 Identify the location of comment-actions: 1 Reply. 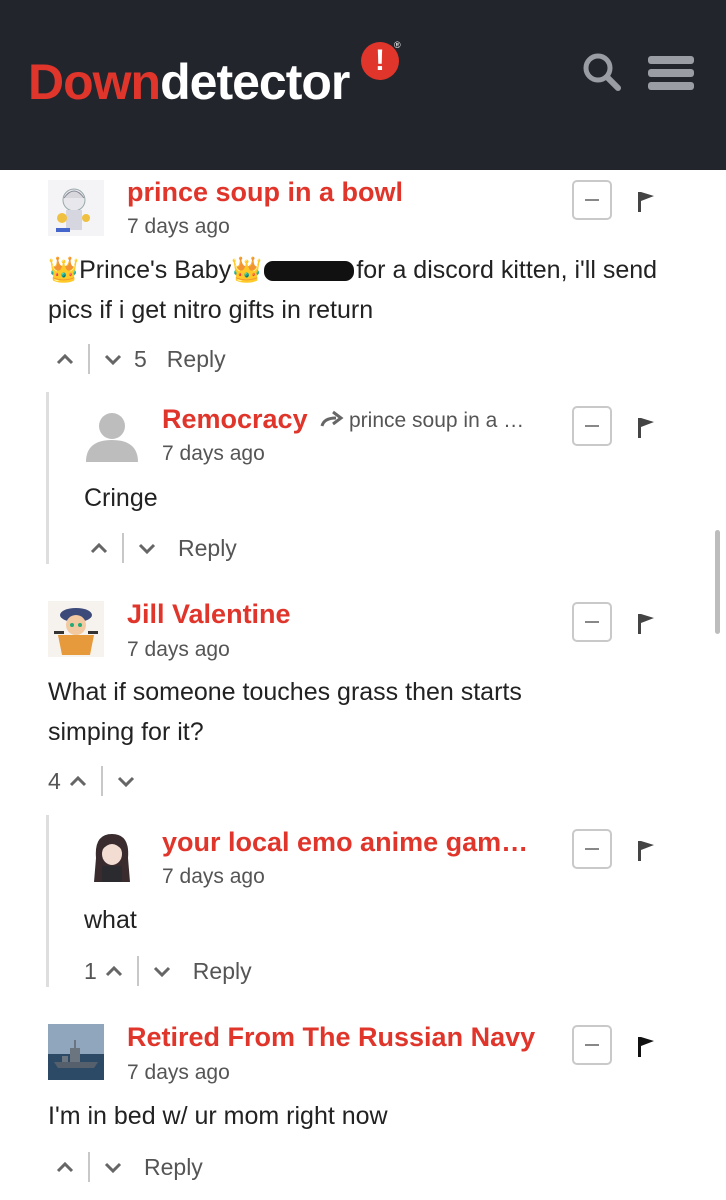
(168, 971).